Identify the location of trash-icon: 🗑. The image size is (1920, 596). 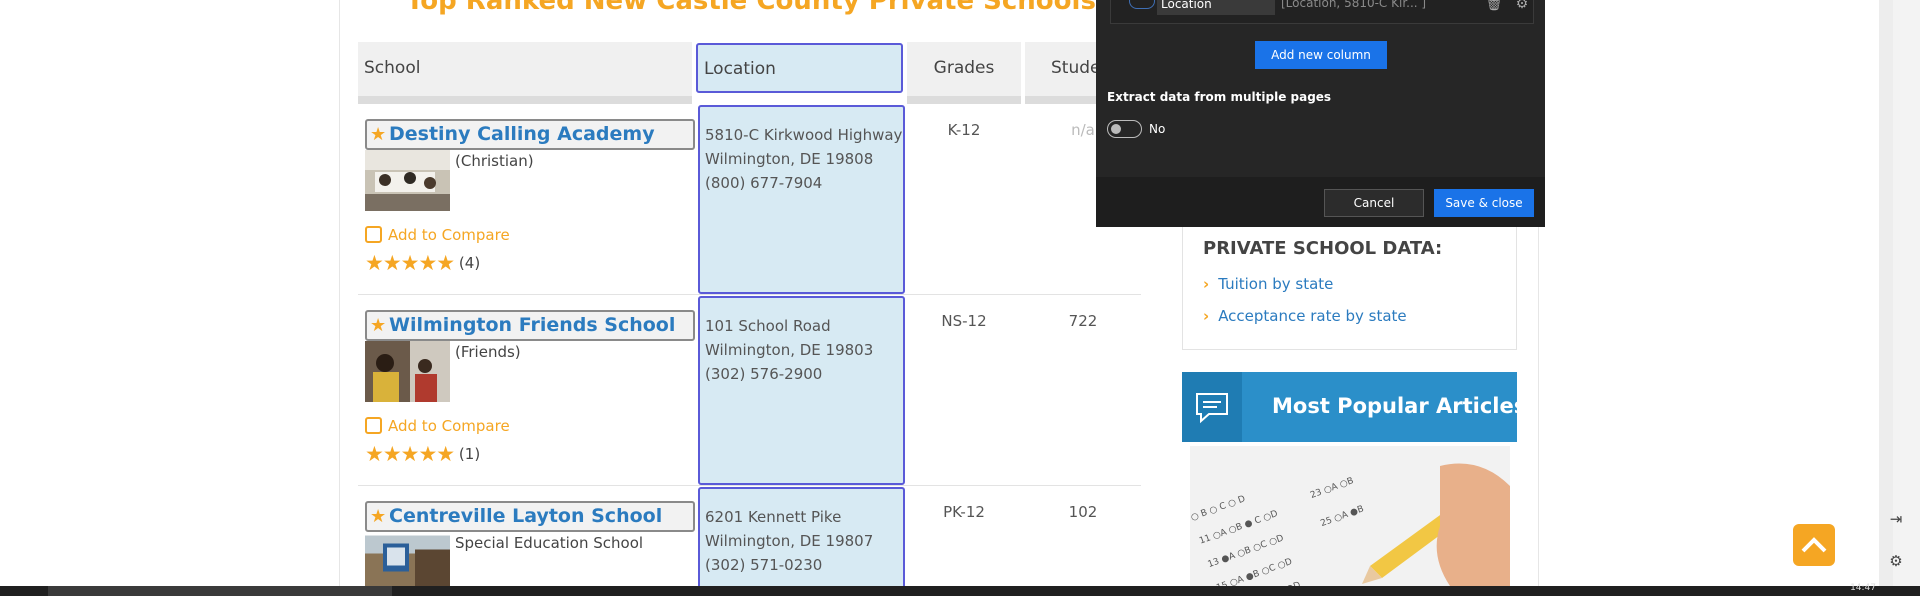
(1494, 6).